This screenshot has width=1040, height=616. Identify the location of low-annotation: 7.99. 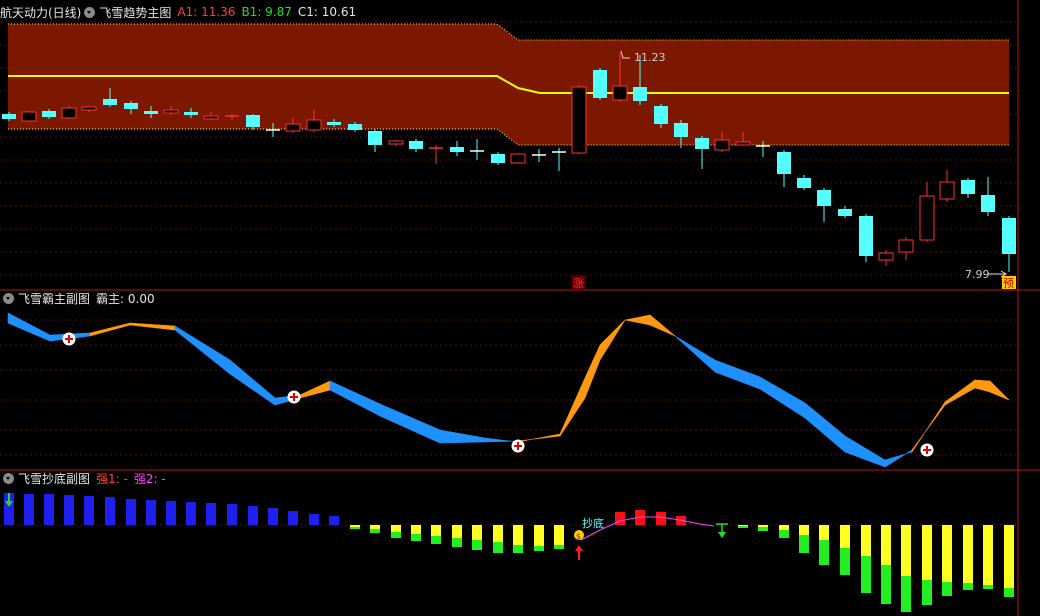
(986, 274).